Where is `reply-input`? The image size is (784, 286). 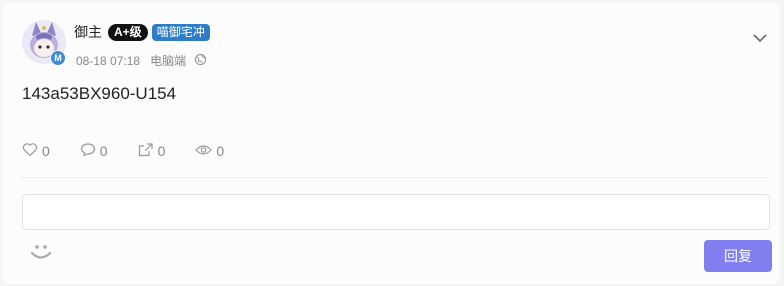 reply-input is located at coordinates (396, 212).